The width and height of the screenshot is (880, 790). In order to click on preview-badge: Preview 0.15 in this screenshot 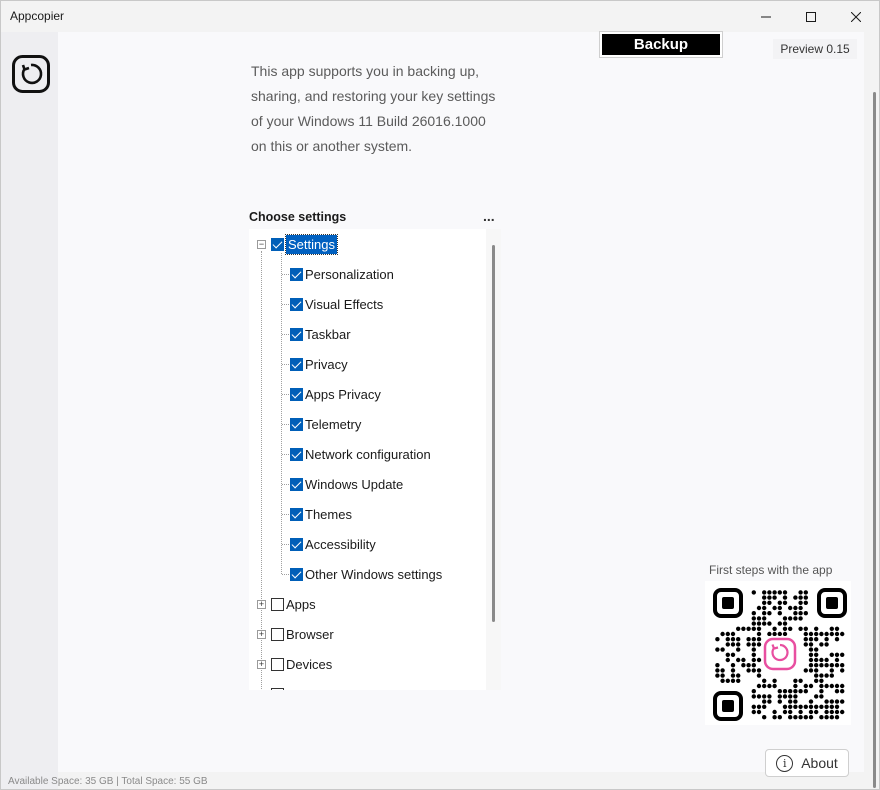, I will do `click(815, 49)`.